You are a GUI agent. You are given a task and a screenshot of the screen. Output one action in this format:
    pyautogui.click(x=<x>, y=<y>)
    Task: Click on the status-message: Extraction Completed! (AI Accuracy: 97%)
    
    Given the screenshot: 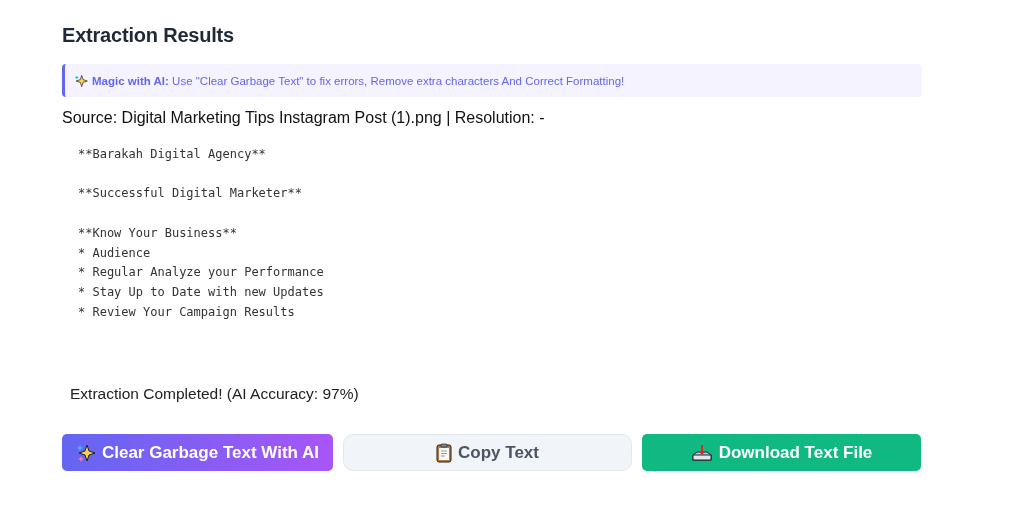 What is the action you would take?
    pyautogui.click(x=215, y=394)
    